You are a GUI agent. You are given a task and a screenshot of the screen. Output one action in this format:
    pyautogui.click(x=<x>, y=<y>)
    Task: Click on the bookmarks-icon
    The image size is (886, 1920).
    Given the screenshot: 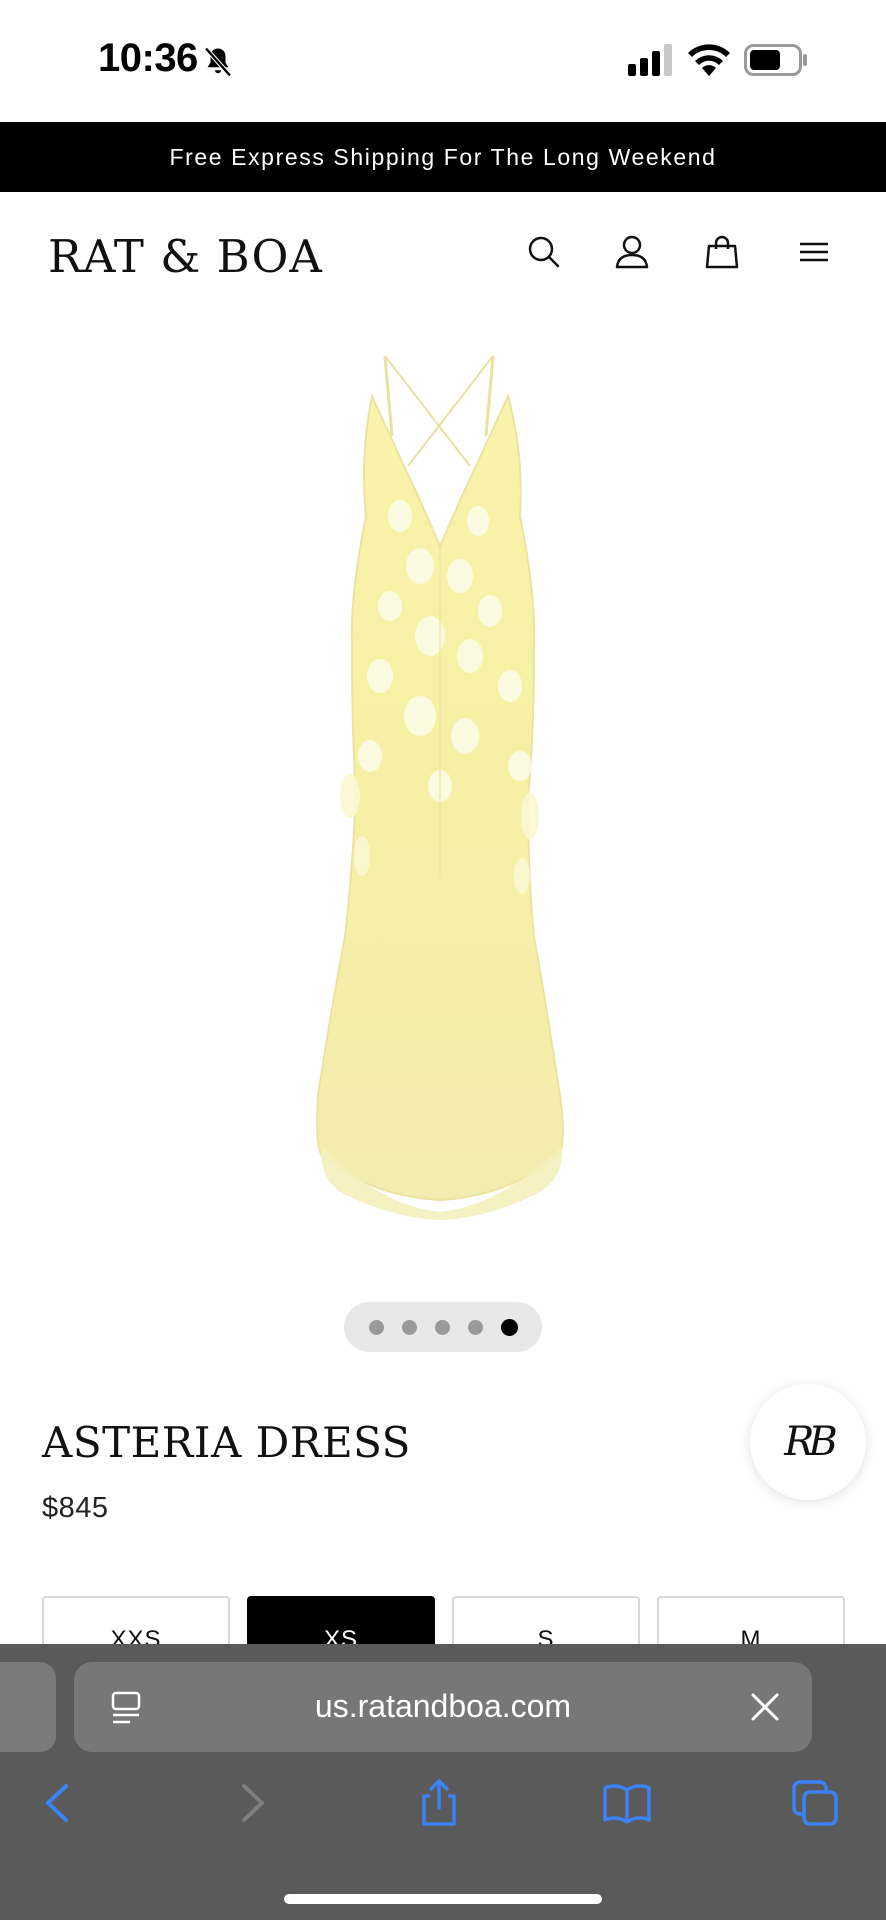 What is the action you would take?
    pyautogui.click(x=627, y=1803)
    